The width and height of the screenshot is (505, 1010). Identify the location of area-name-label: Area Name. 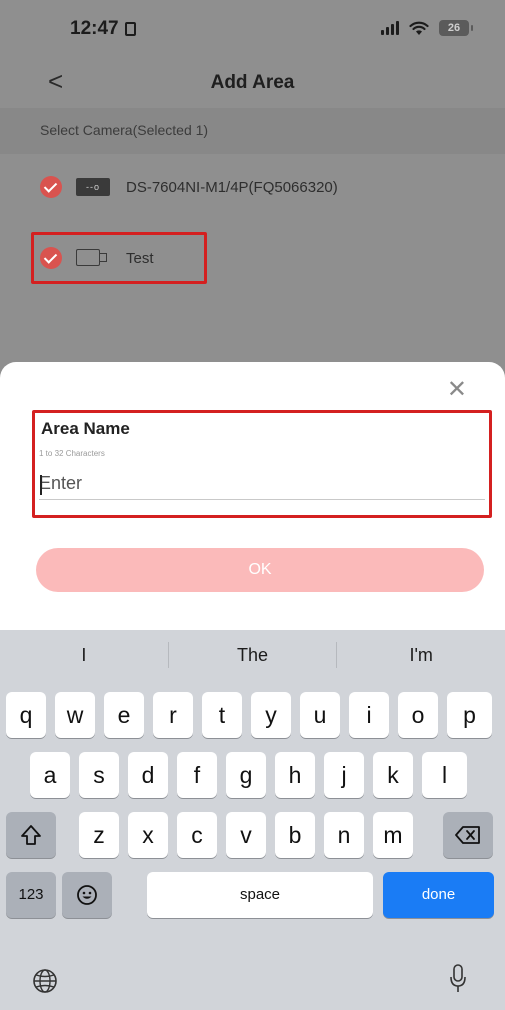
(85, 428).